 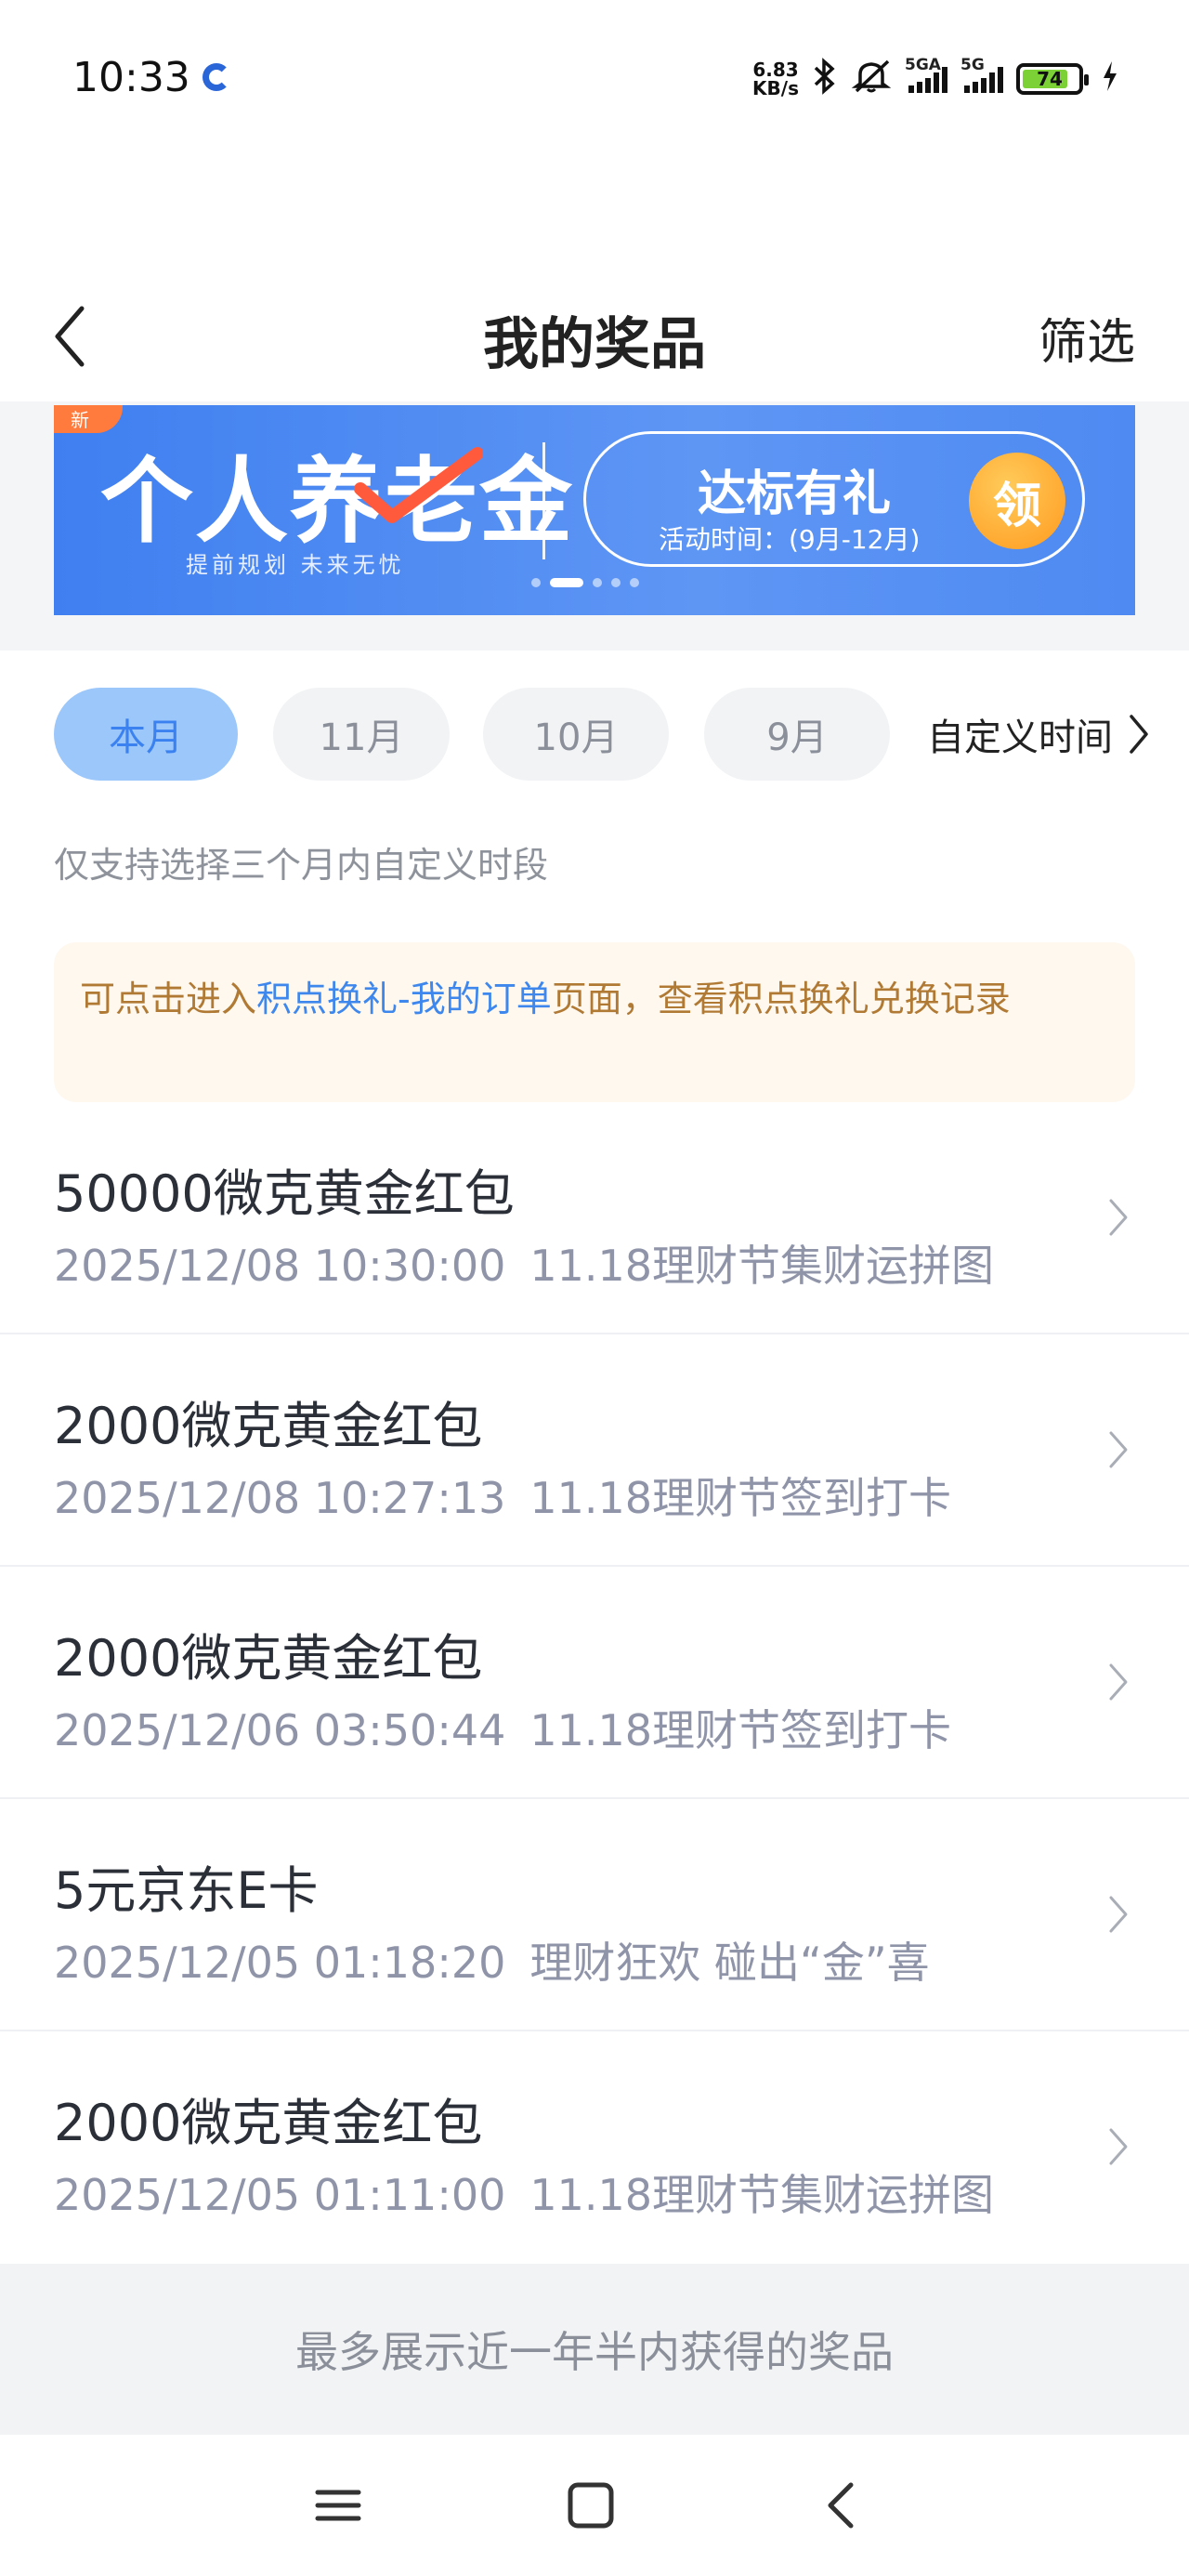 What do you see at coordinates (594, 1915) in the screenshot?
I see `list-item: 5元京东E卡 2025/12/05 01:18:20 理财狂欢 碰出“金”喜` at bounding box center [594, 1915].